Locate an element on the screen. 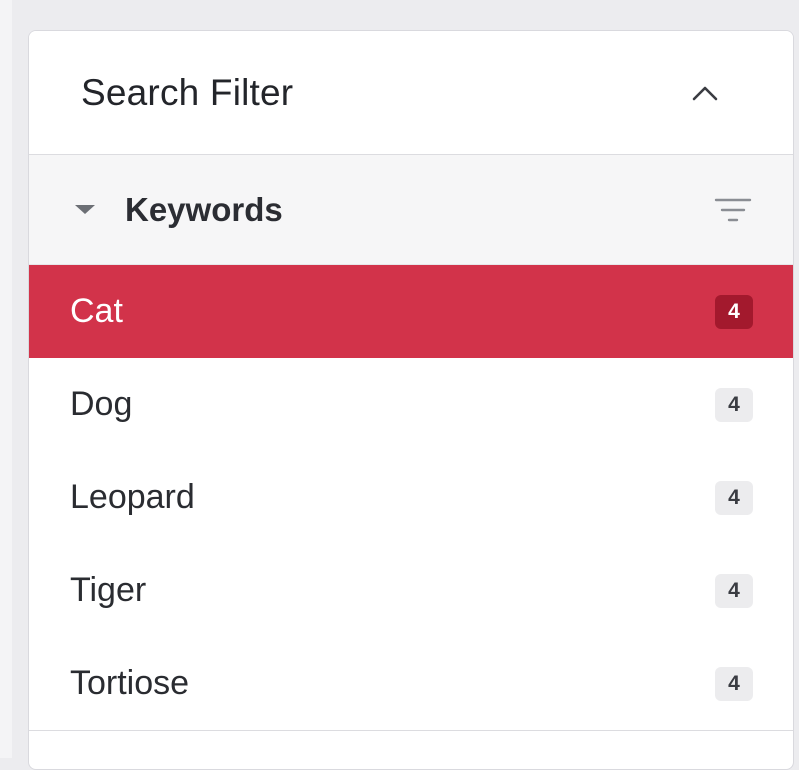 The width and height of the screenshot is (799, 770). keywords-section-toggle: Keywords is located at coordinates (179, 210).